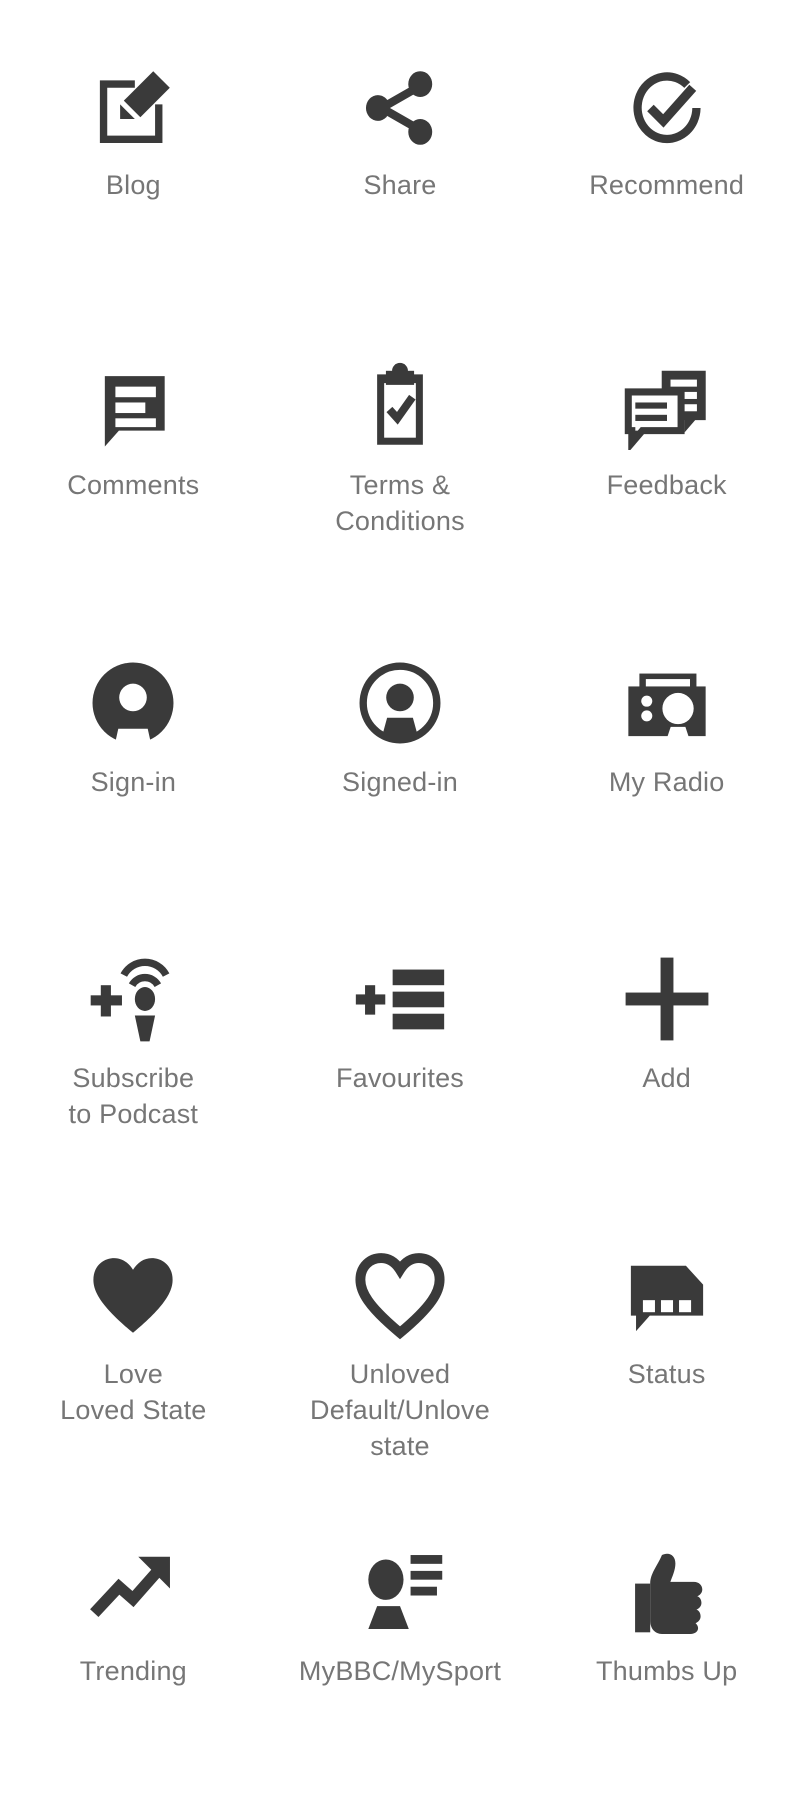  What do you see at coordinates (400, 1592) in the screenshot?
I see `mybbc-icon` at bounding box center [400, 1592].